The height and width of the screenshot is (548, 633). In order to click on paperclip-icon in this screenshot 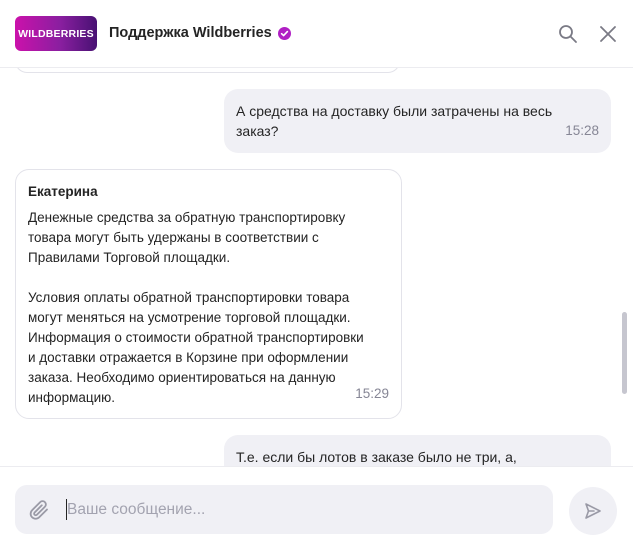, I will do `click(38, 510)`.